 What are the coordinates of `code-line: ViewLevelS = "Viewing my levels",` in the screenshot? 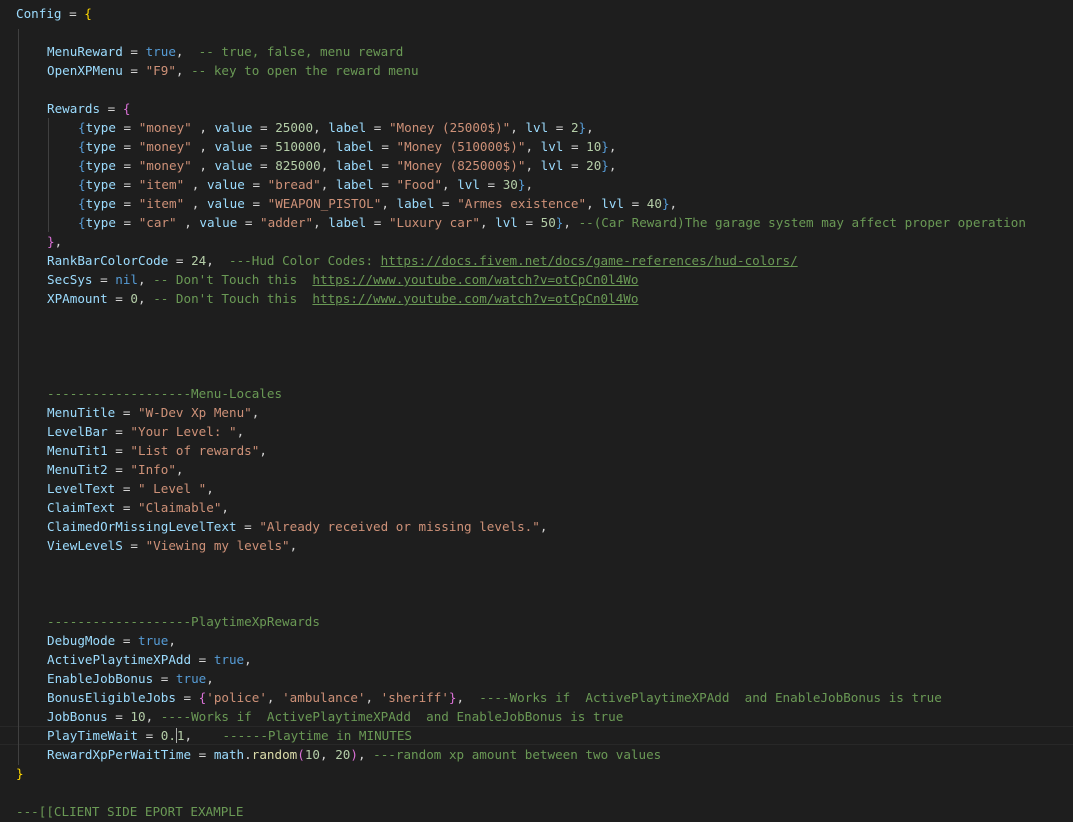 It's located at (172, 545).